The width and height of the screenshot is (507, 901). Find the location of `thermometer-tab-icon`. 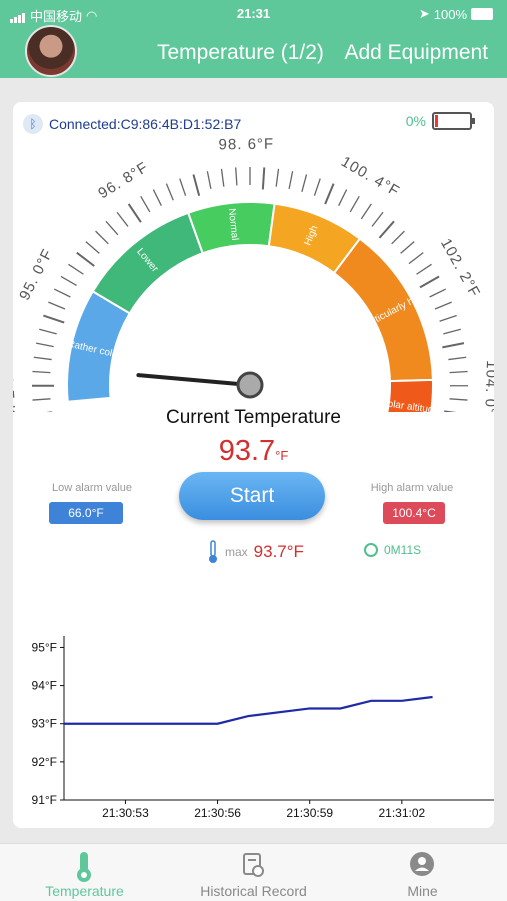

thermometer-tab-icon is located at coordinates (84, 867).